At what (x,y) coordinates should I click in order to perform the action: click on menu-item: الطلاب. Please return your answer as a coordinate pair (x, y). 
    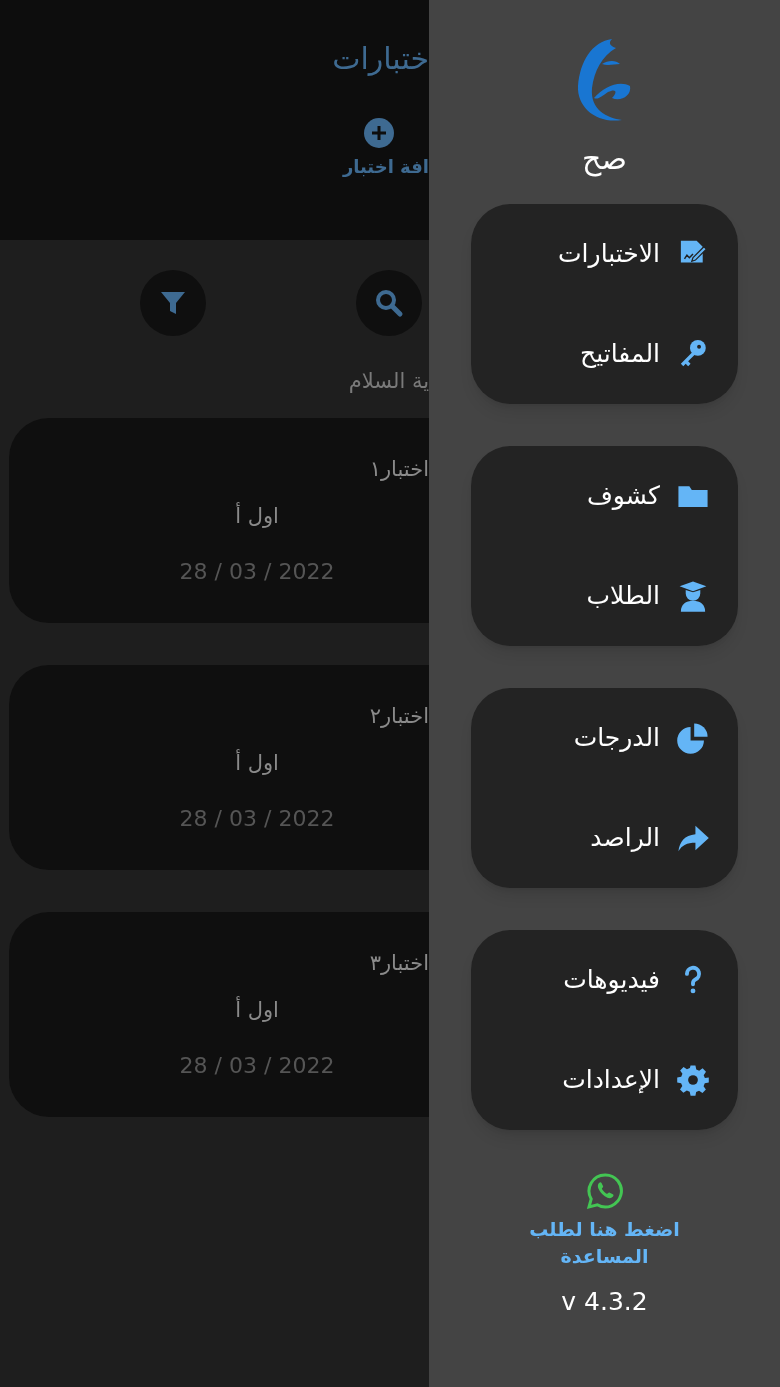
    Looking at the image, I should click on (590, 596).